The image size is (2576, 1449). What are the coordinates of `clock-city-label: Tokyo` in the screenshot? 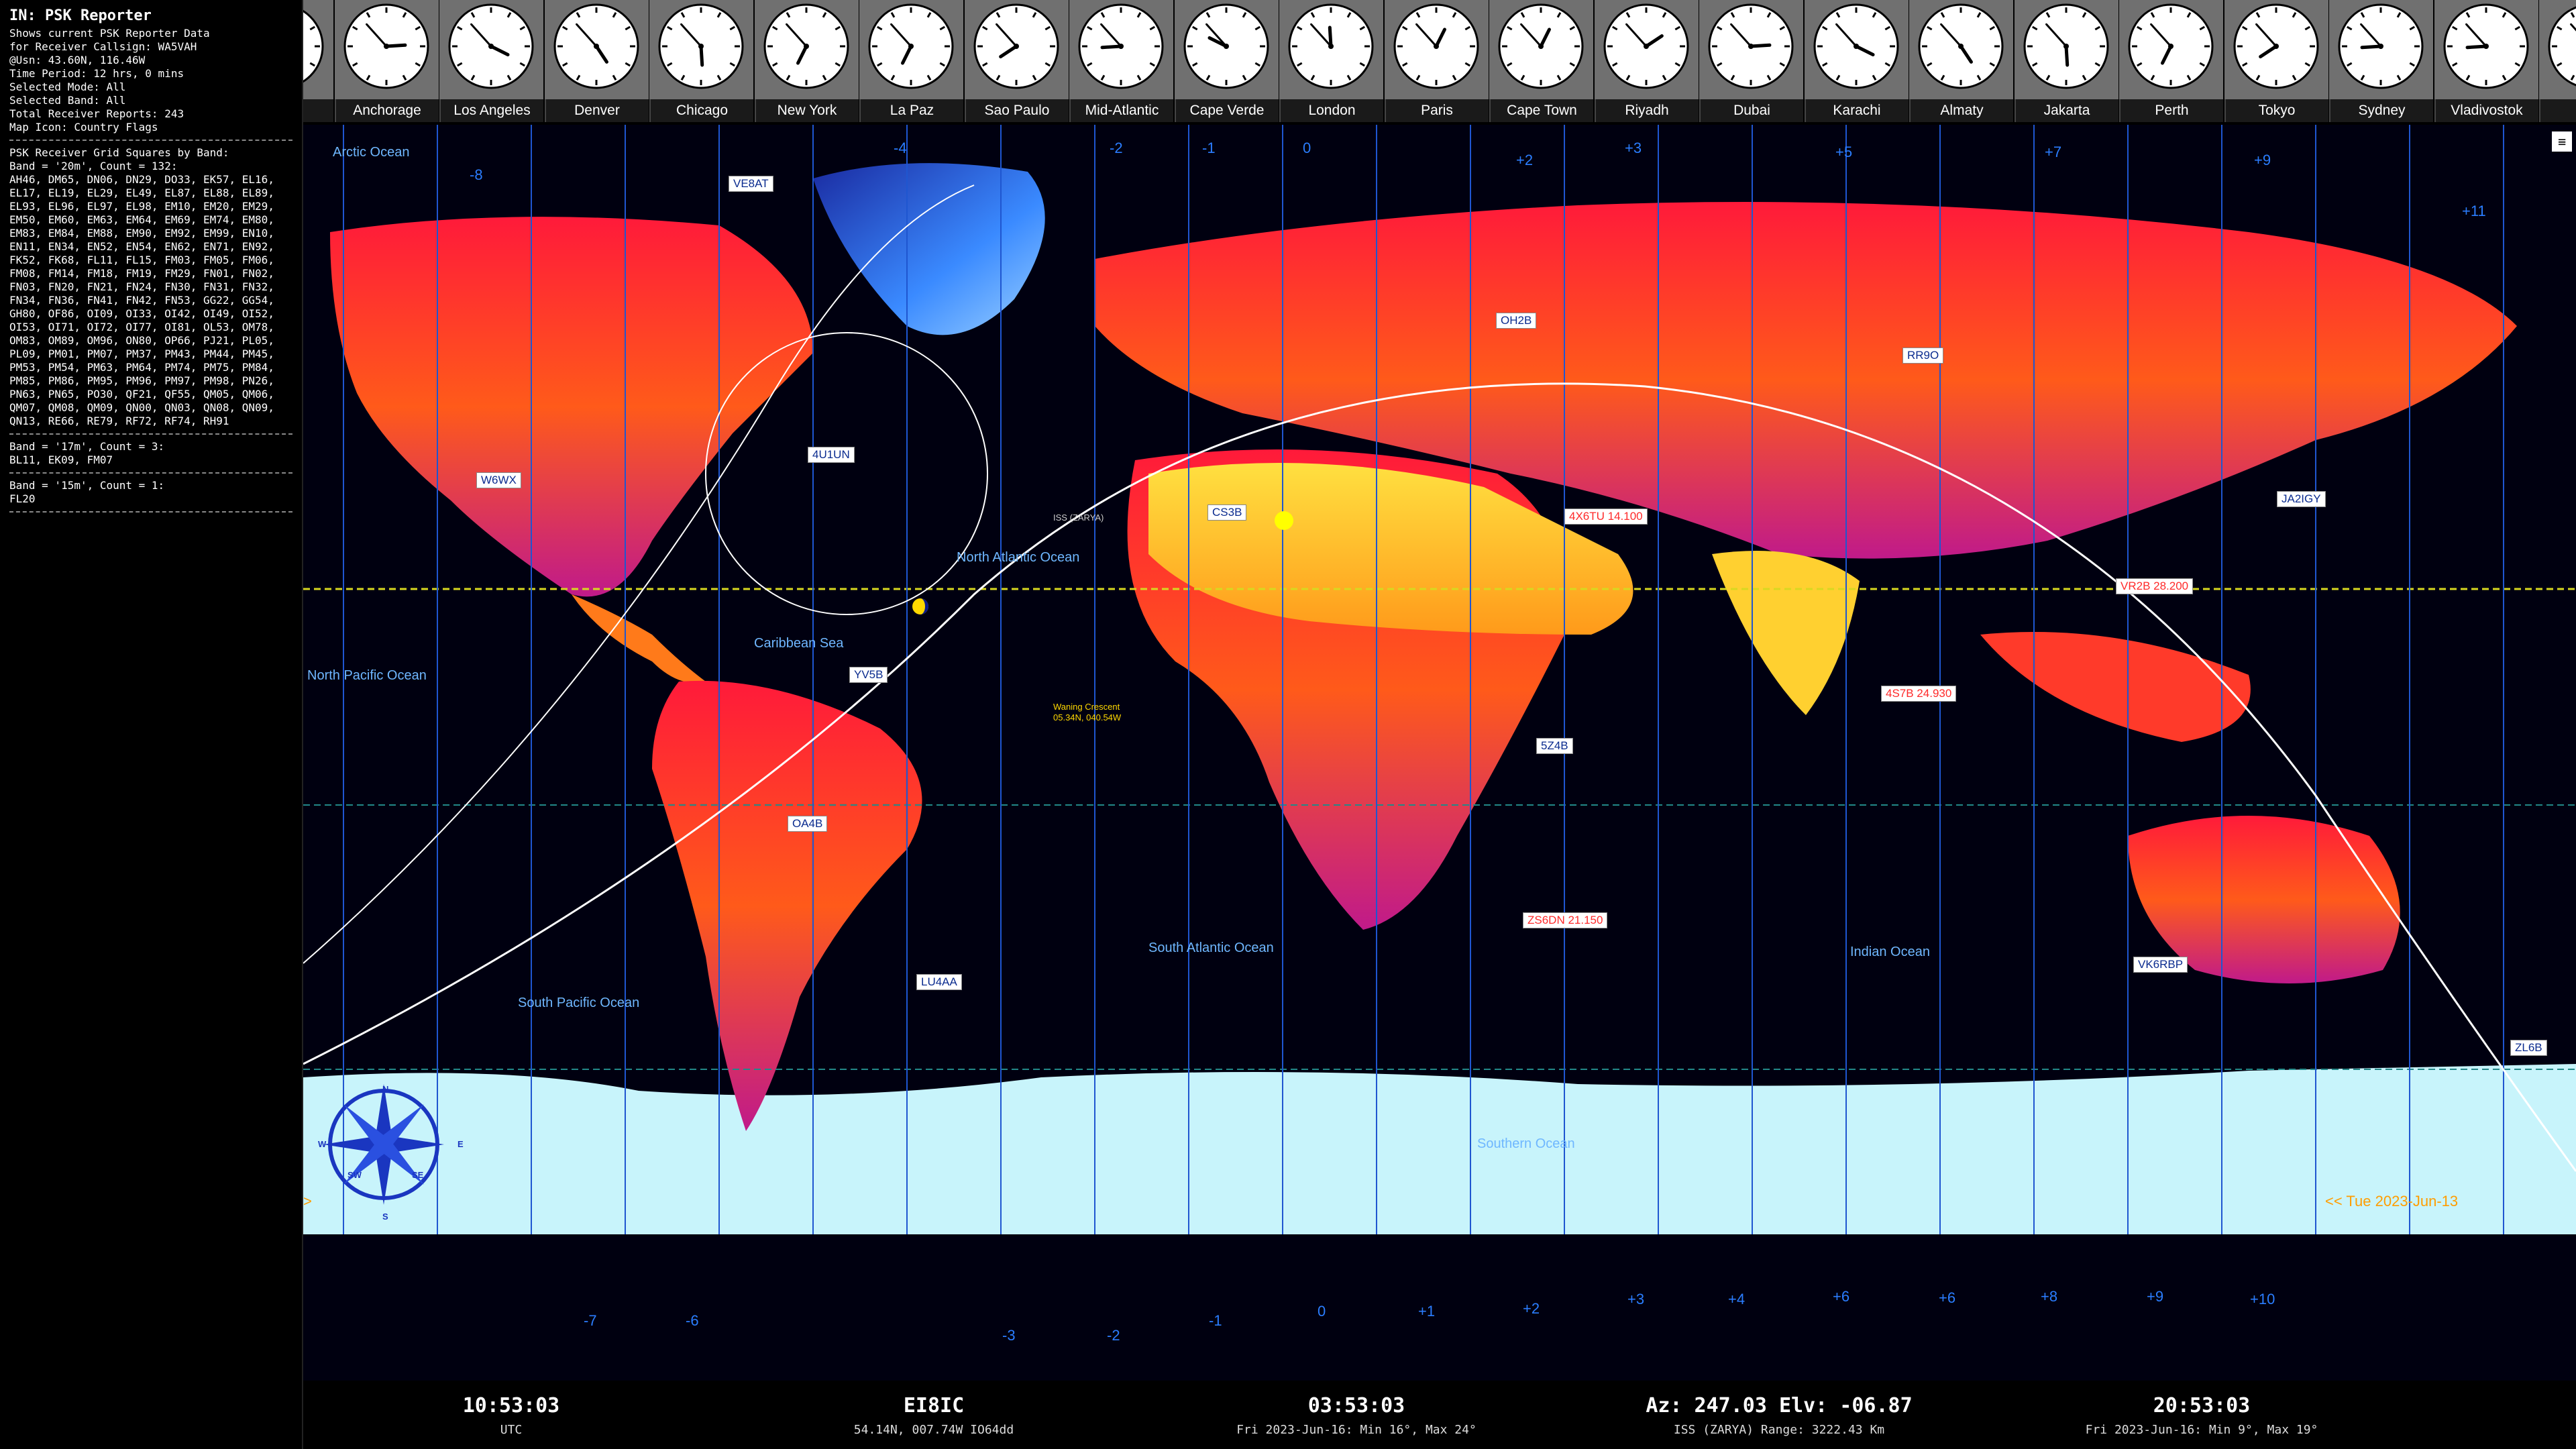 It's located at (2276, 110).